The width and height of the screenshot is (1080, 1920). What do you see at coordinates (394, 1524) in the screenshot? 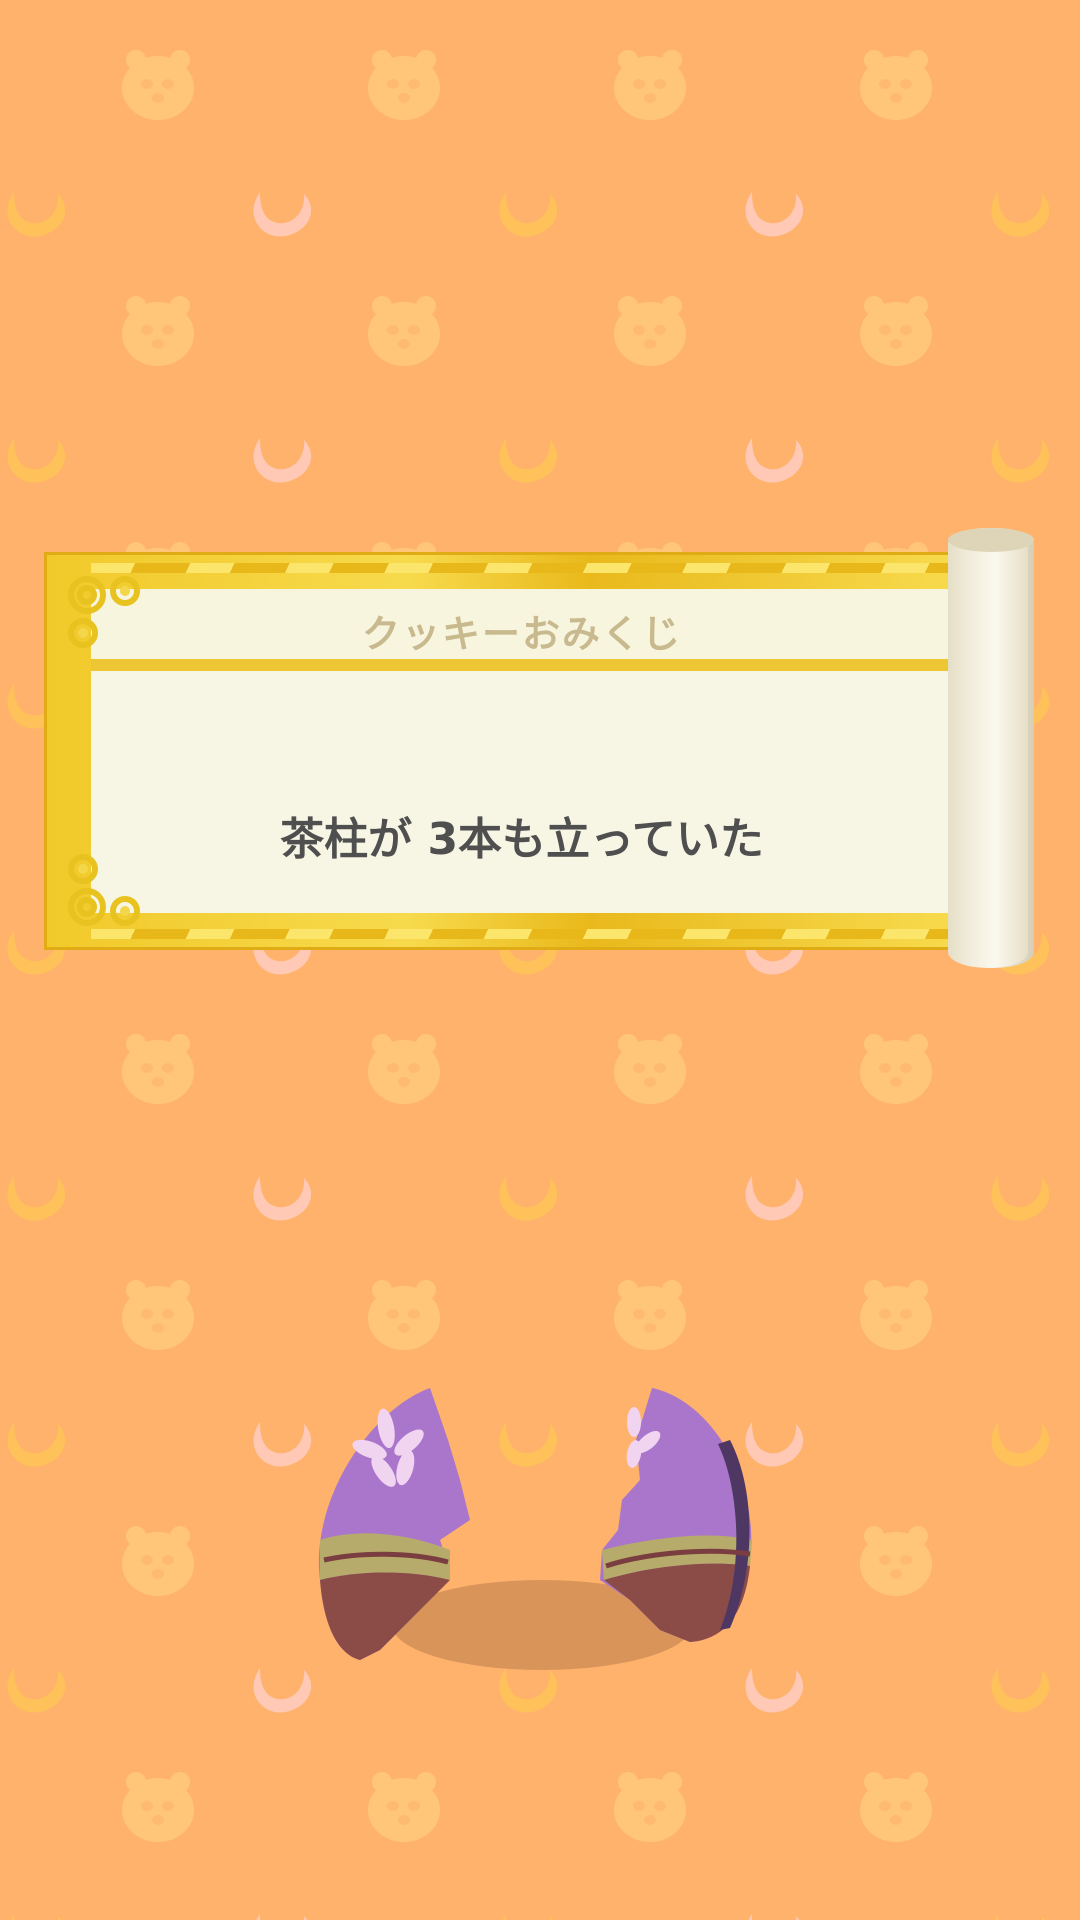
I see `cookie-left-half` at bounding box center [394, 1524].